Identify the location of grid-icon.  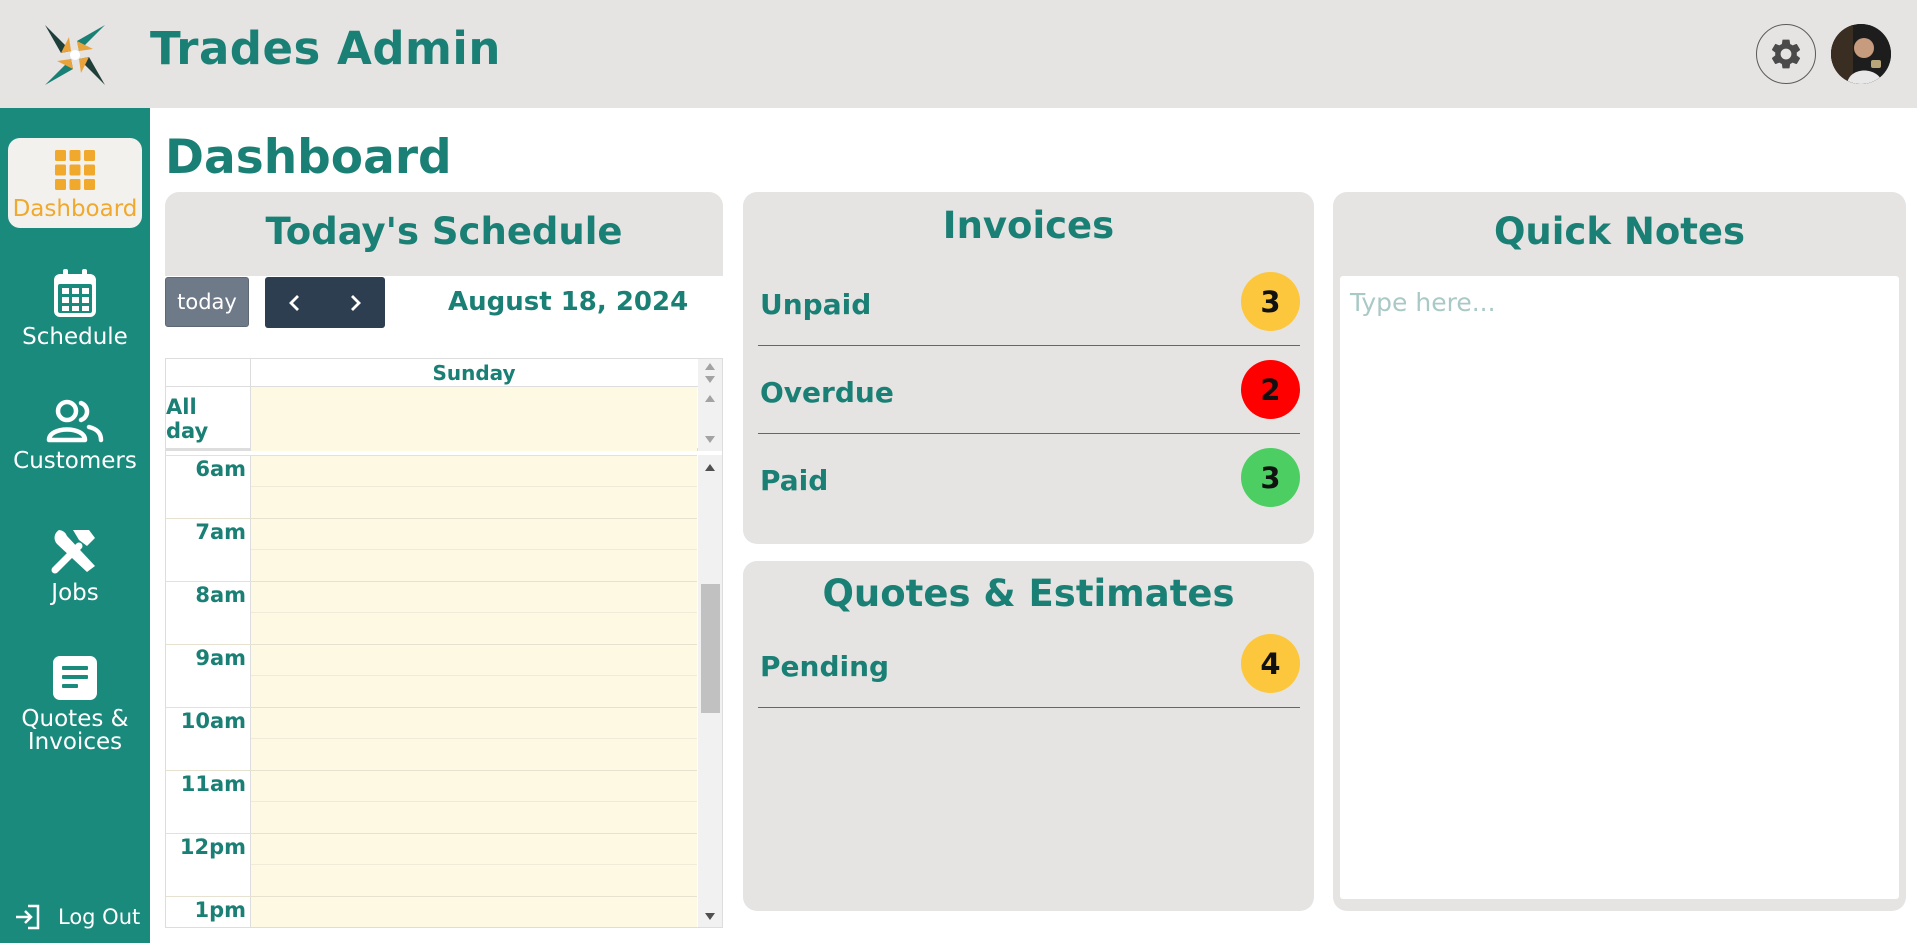
(75, 170).